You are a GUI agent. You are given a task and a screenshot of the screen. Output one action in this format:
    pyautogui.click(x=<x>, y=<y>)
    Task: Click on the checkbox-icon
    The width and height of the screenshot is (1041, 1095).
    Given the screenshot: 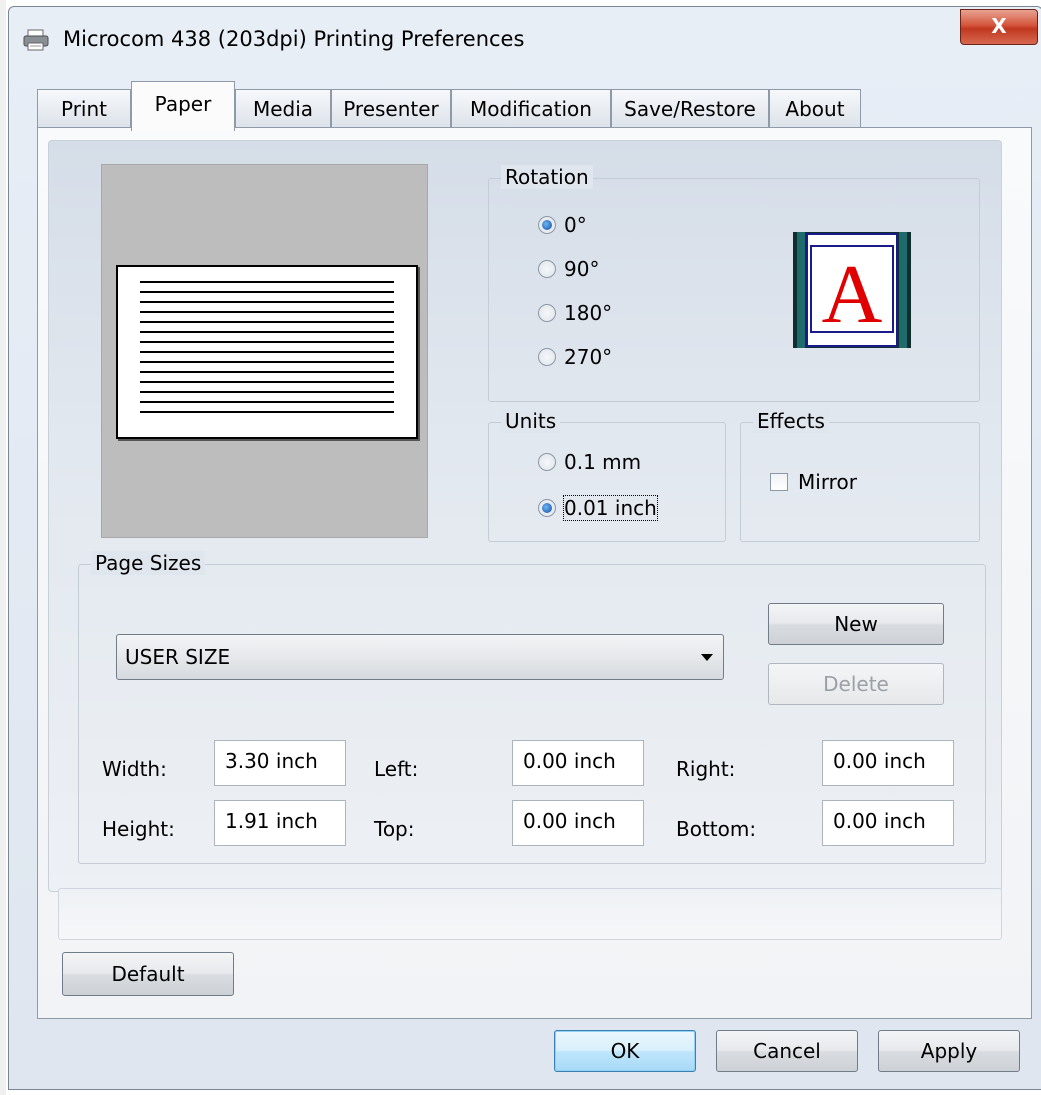 What is the action you would take?
    pyautogui.click(x=779, y=482)
    